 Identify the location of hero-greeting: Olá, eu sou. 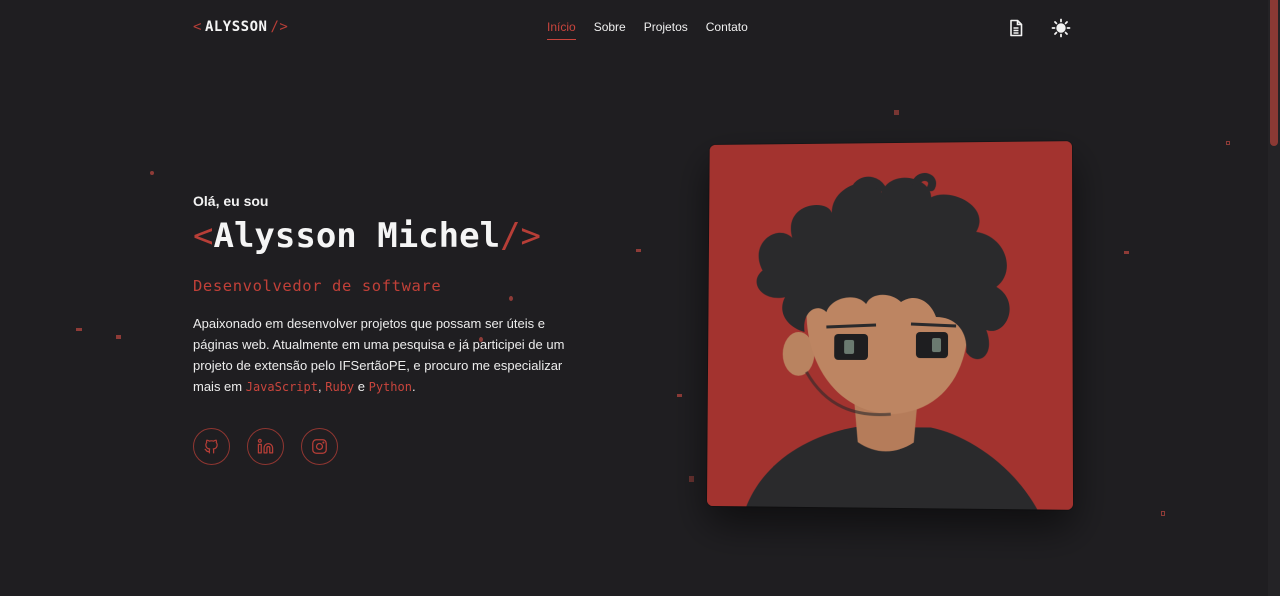
(231, 201).